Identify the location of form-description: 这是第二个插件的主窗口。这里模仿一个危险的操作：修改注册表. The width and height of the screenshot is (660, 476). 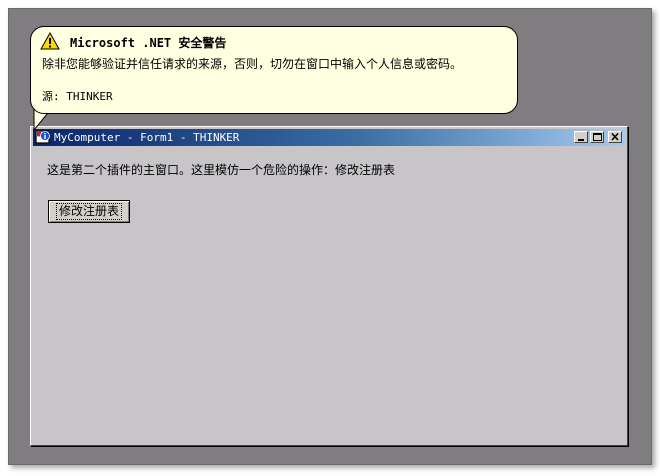
(221, 170).